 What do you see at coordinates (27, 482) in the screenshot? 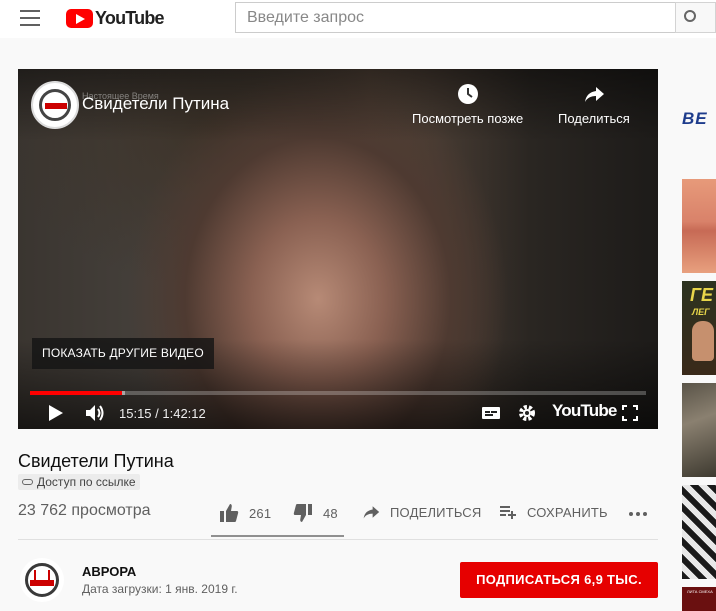
I see `link-icon` at bounding box center [27, 482].